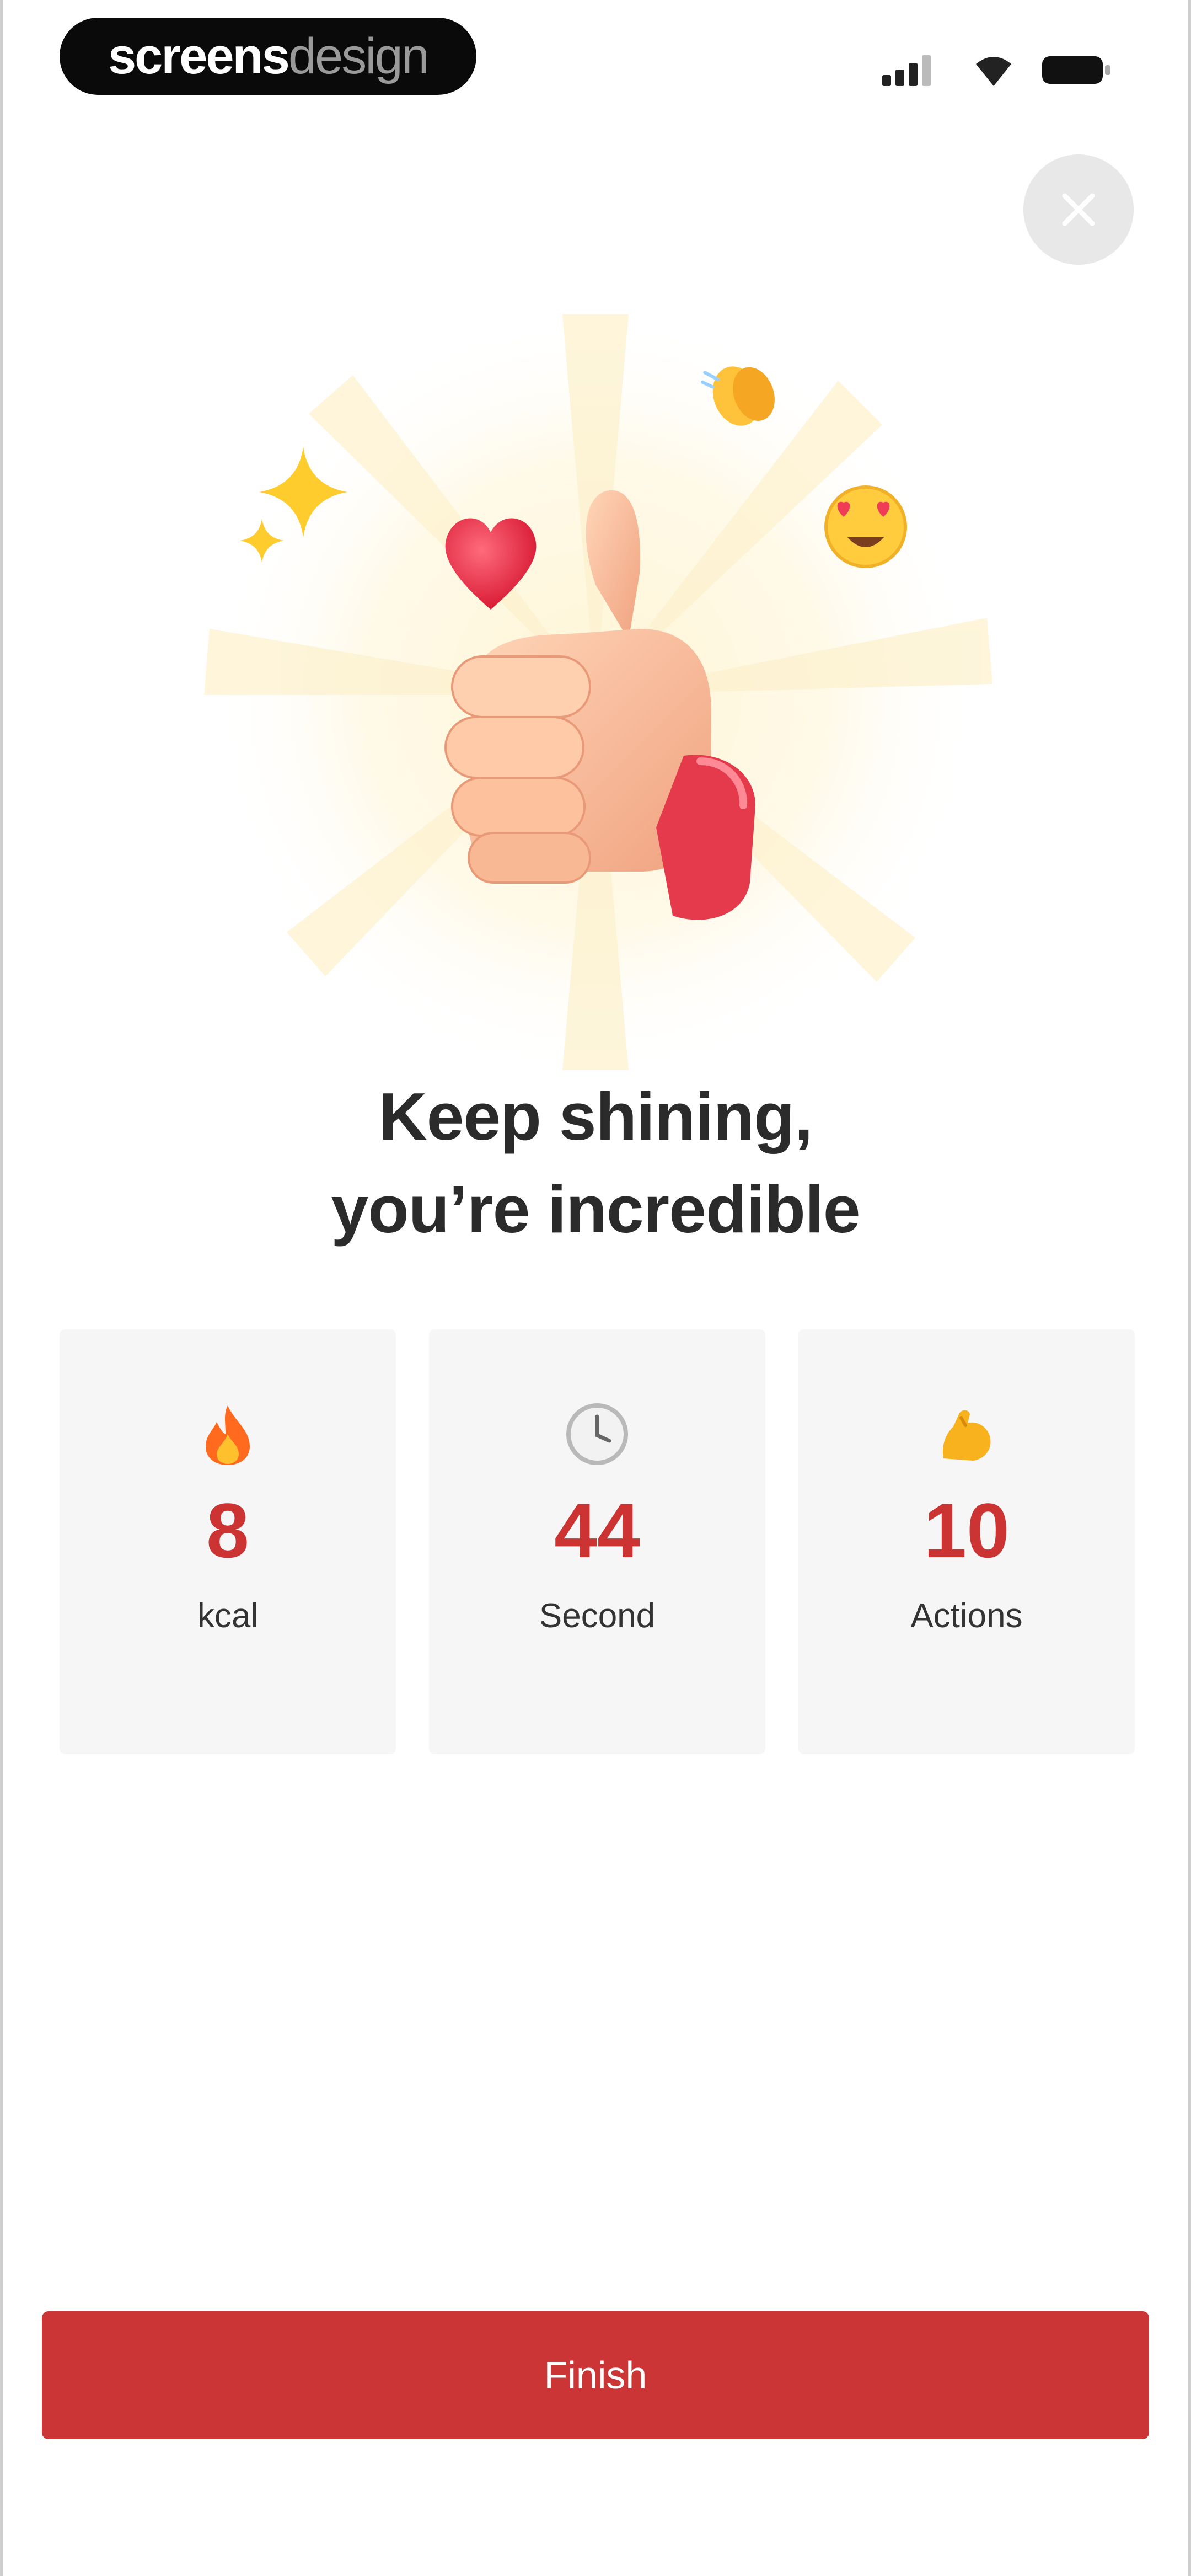  Describe the element at coordinates (228, 1616) in the screenshot. I see `stat-label: kcal` at that location.